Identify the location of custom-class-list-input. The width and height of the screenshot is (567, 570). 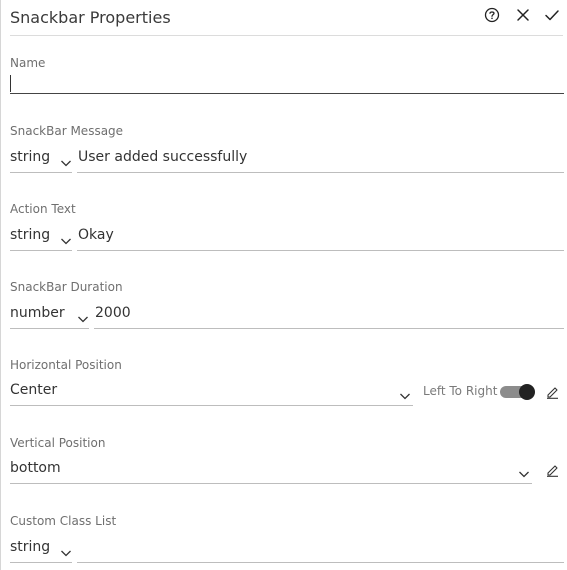
(320, 549).